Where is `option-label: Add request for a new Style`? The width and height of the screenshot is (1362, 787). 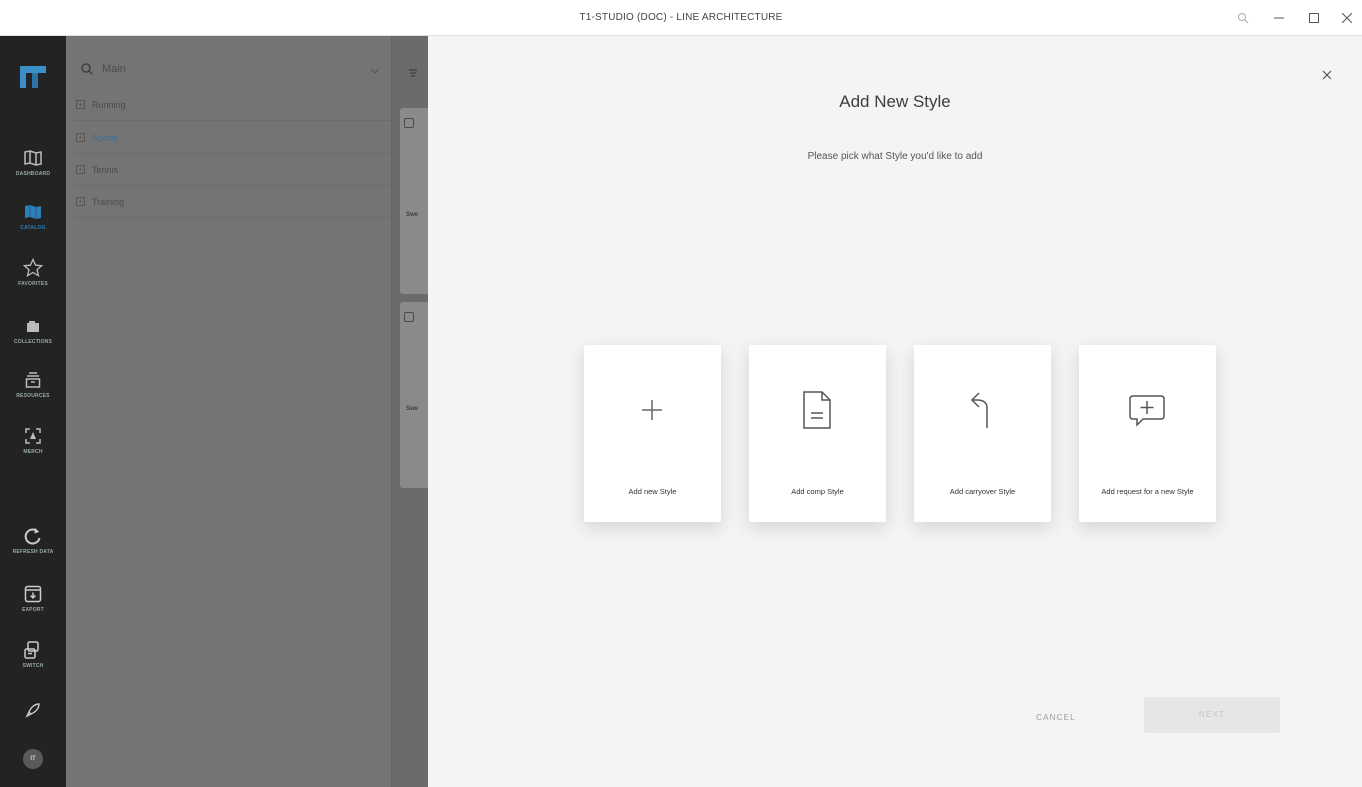
option-label: Add request for a new Style is located at coordinates (1147, 491).